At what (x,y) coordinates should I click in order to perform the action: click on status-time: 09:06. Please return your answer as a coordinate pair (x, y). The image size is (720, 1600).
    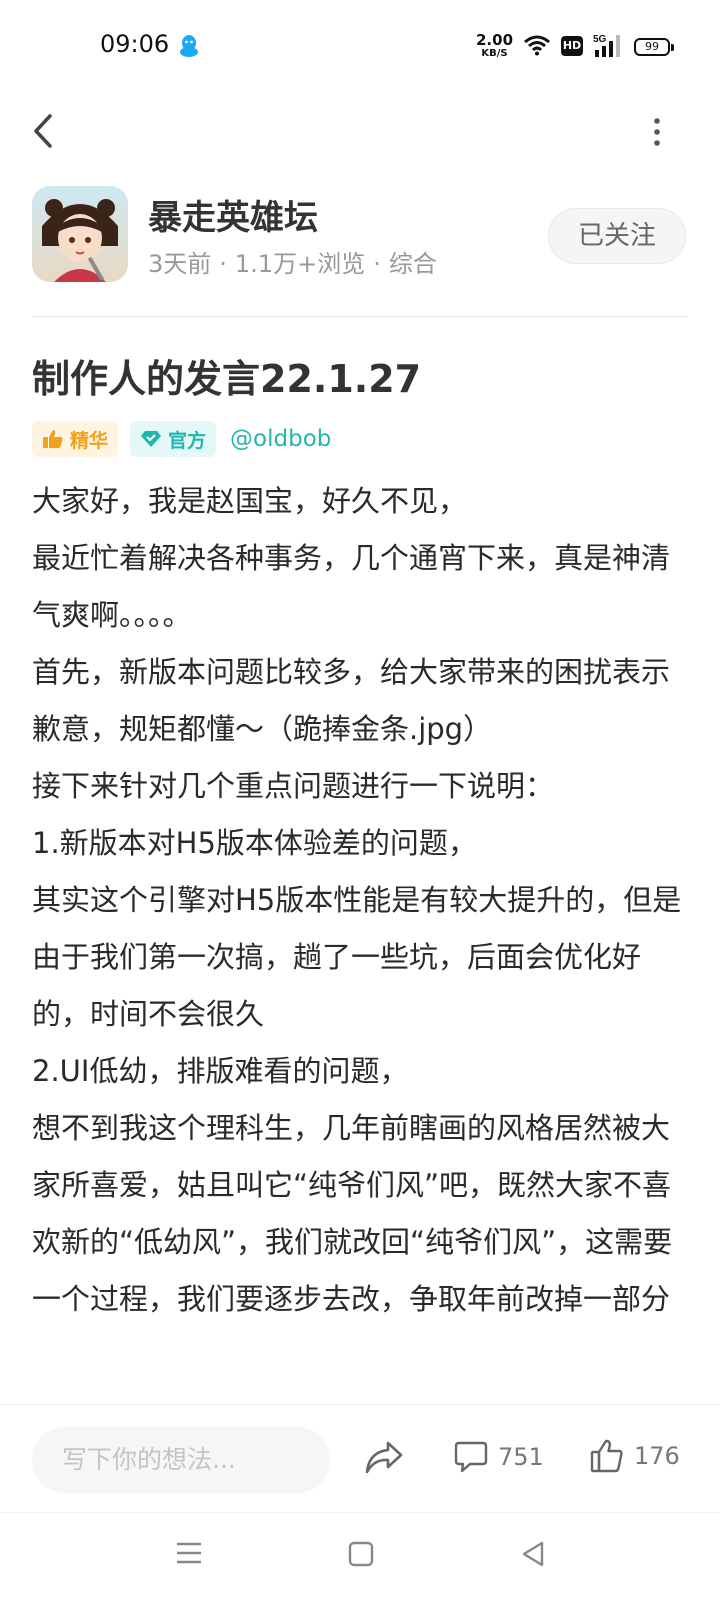
    Looking at the image, I should click on (135, 44).